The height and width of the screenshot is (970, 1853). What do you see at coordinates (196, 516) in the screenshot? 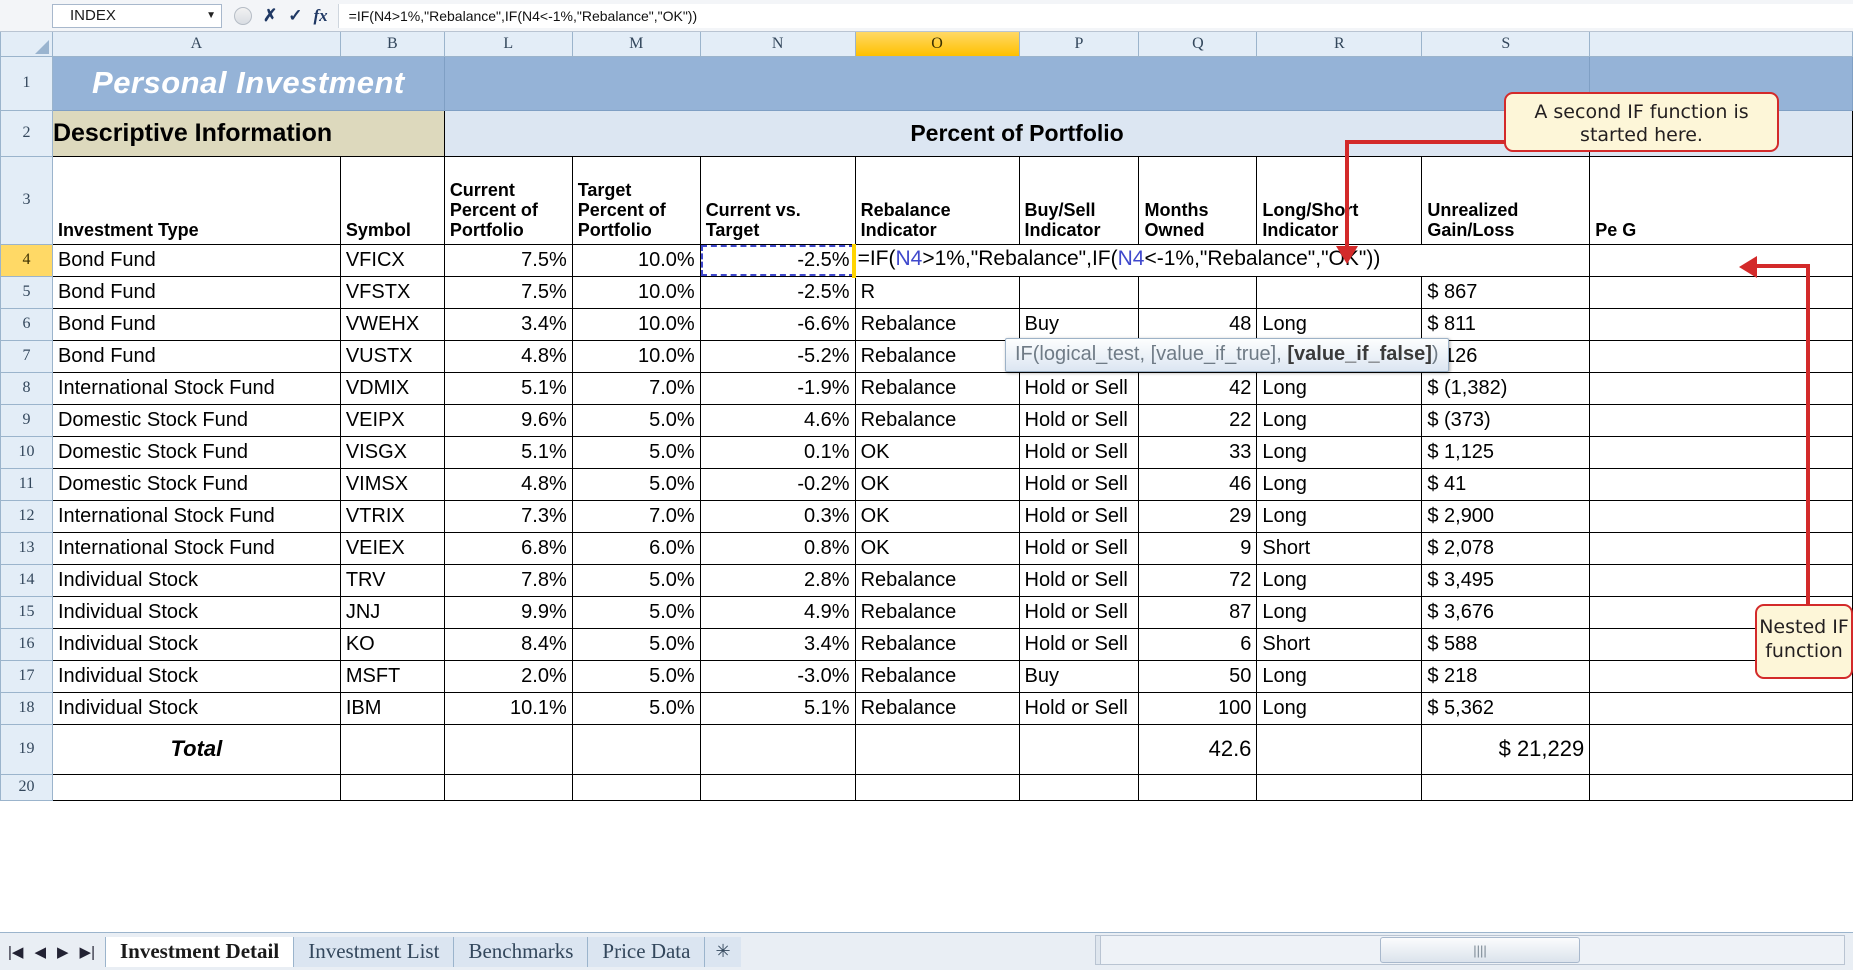
I see `cell-a12: International Stock Fund` at bounding box center [196, 516].